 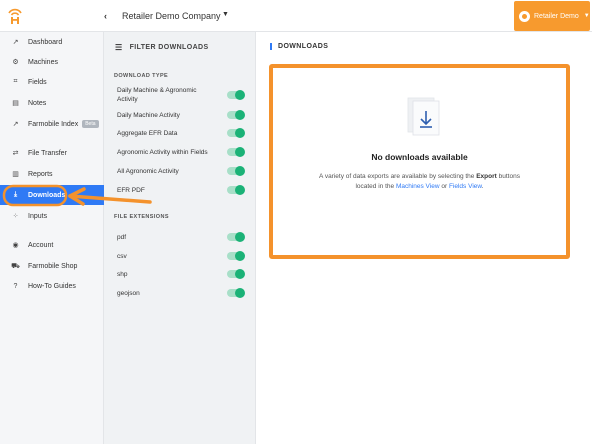 I want to click on sidebar-item-farmobile-shop: ⛟ Farmobile Shop, so click(x=52, y=266).